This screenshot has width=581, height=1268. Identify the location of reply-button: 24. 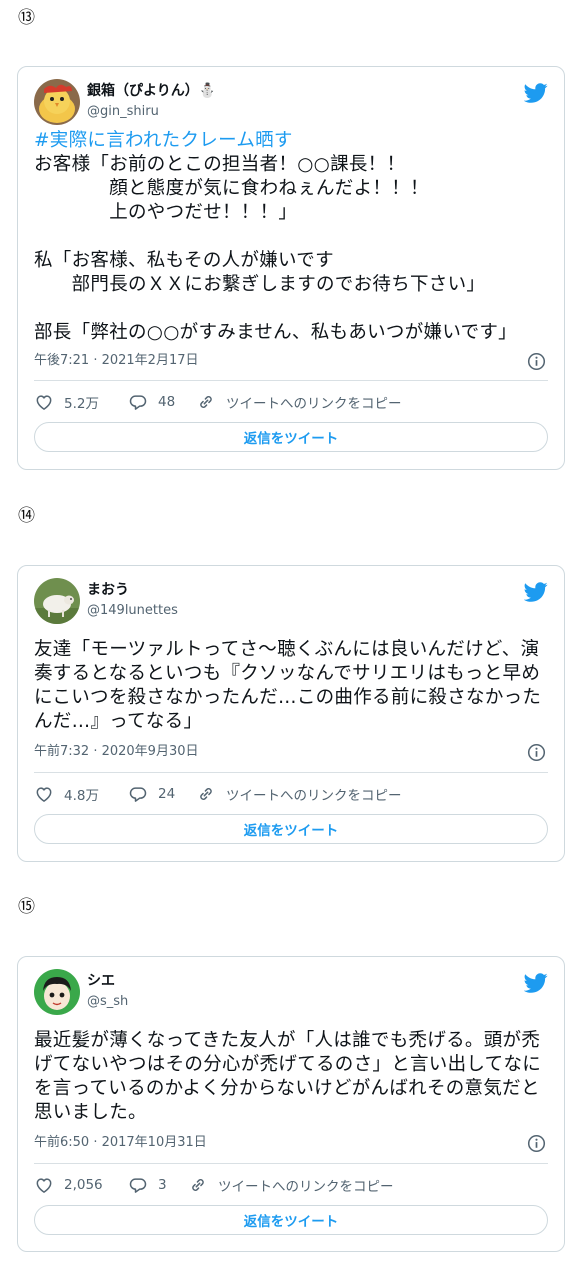
(162, 794).